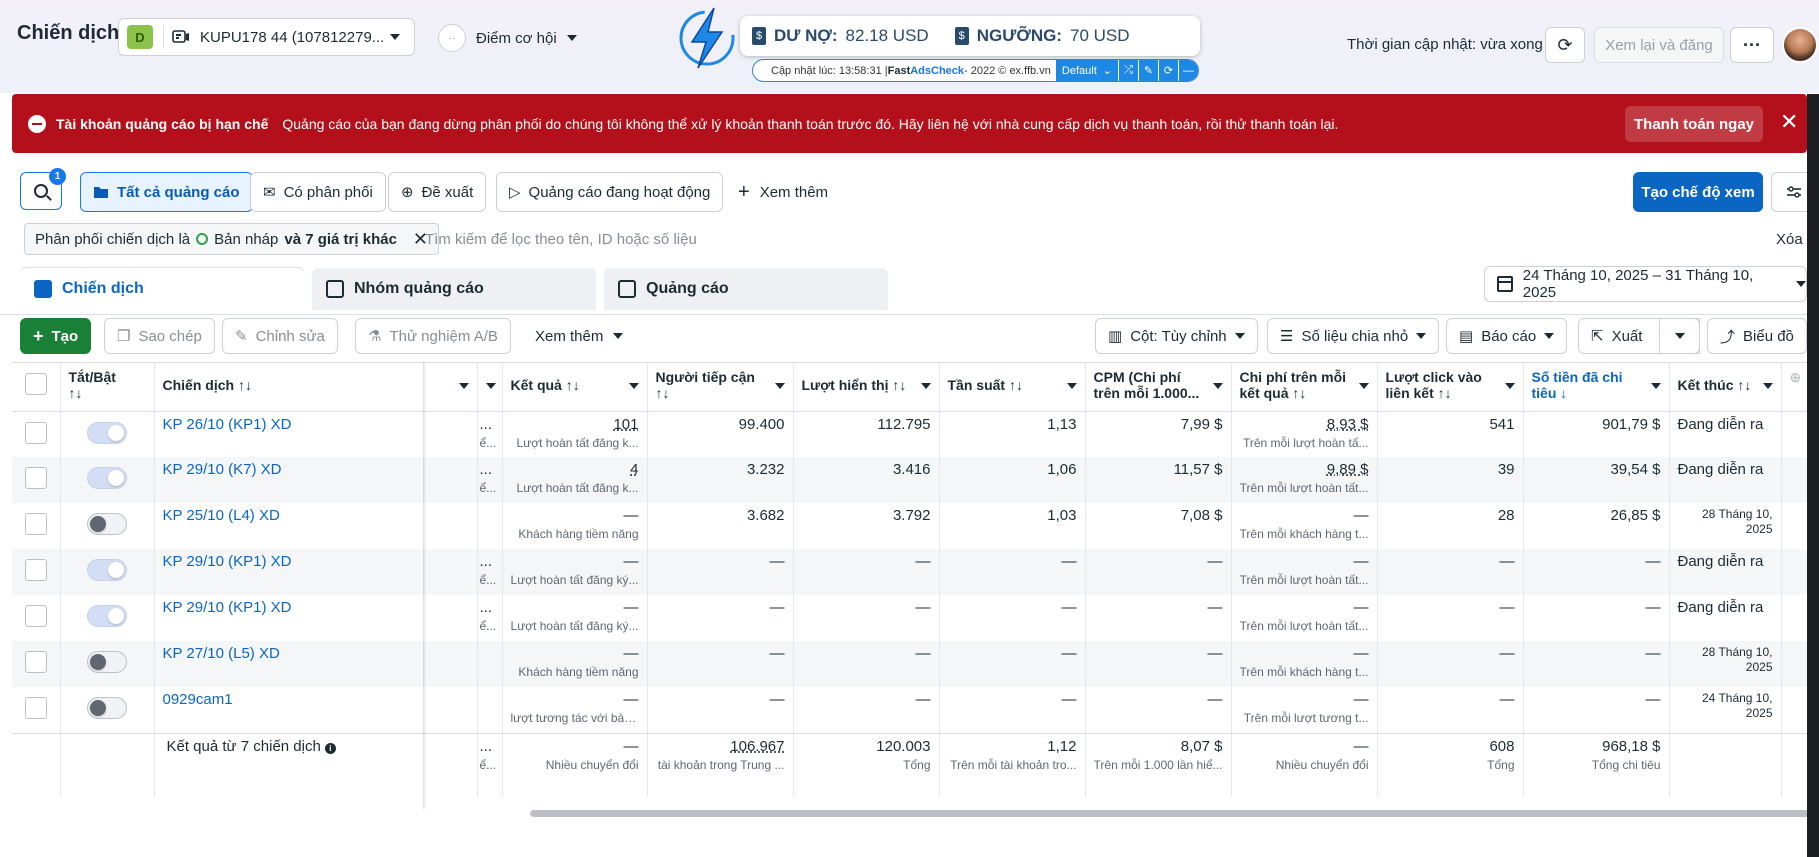 The width and height of the screenshot is (1819, 857). Describe the element at coordinates (610, 192) in the screenshot. I see `tab-active-ads: ▷ Quảng cáo đang hoạt động` at that location.